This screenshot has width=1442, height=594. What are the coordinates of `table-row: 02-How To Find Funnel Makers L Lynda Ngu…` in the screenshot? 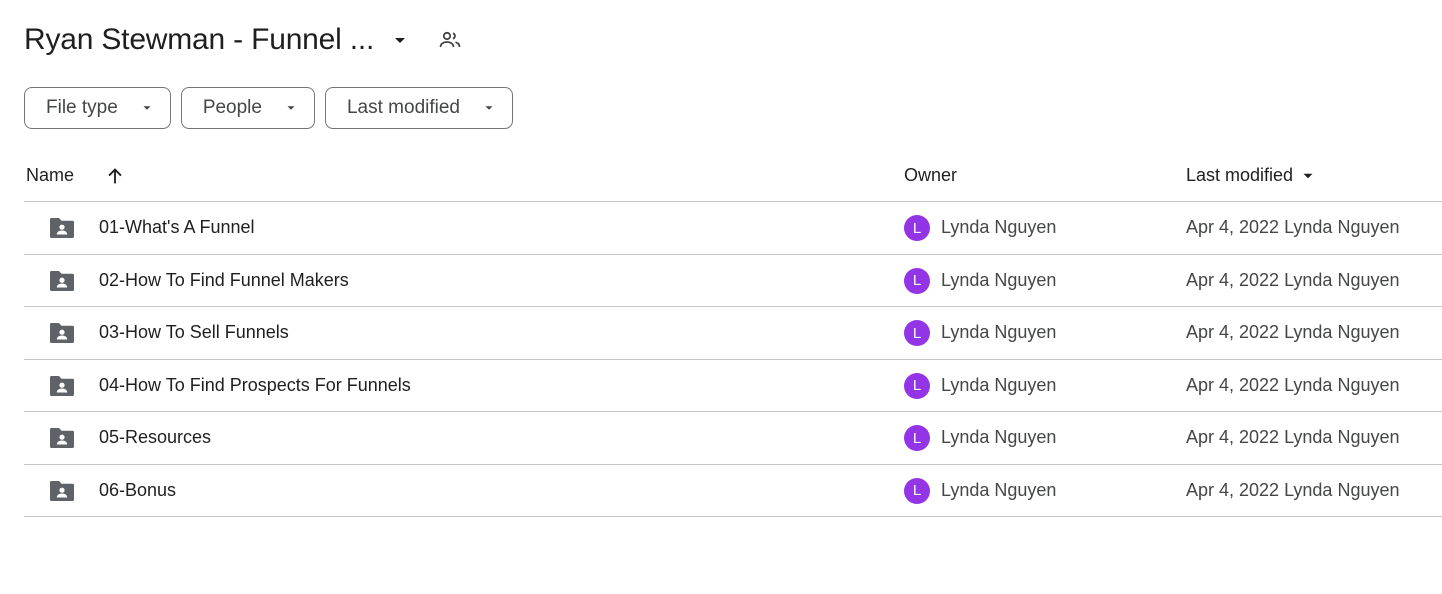 It's located at (733, 281).